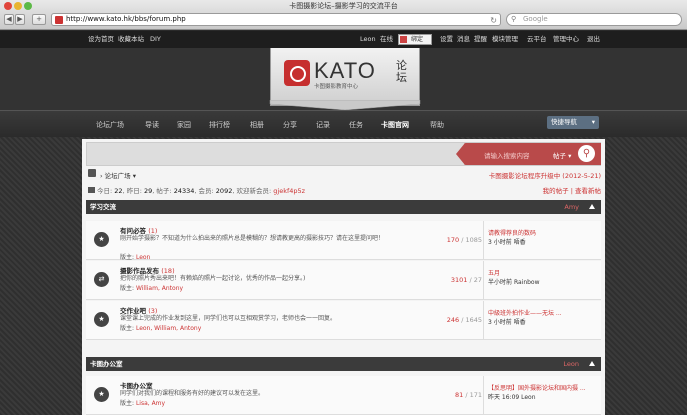  What do you see at coordinates (471, 240) in the screenshot?
I see `post-count: / 1085` at bounding box center [471, 240].